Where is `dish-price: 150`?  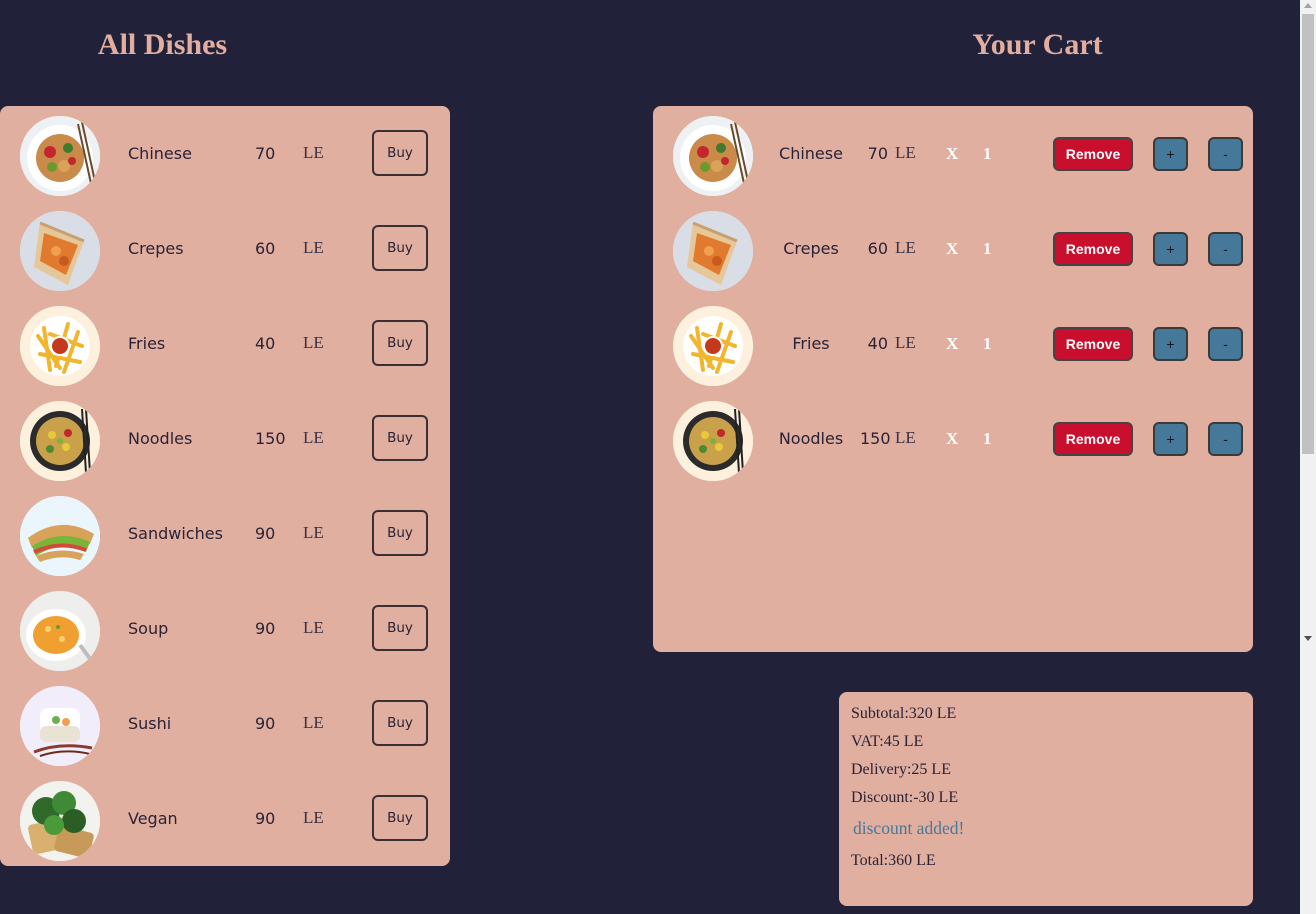 dish-price: 150 is located at coordinates (270, 438).